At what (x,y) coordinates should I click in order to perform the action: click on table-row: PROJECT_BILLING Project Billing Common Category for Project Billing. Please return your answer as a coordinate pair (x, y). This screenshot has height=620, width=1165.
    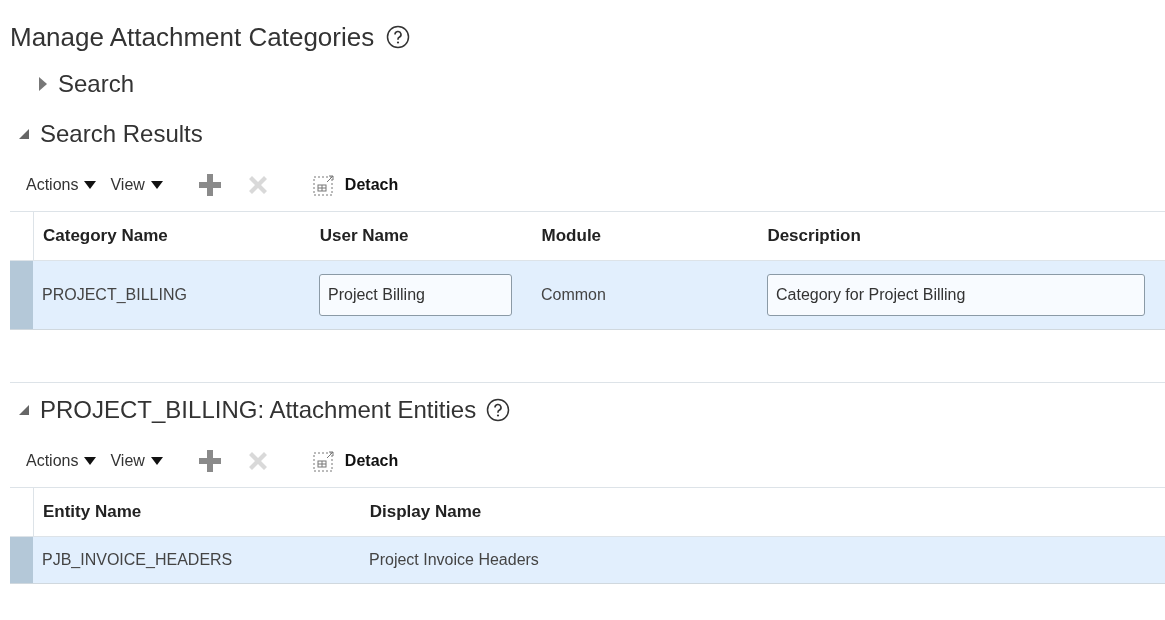
    Looking at the image, I should click on (587, 295).